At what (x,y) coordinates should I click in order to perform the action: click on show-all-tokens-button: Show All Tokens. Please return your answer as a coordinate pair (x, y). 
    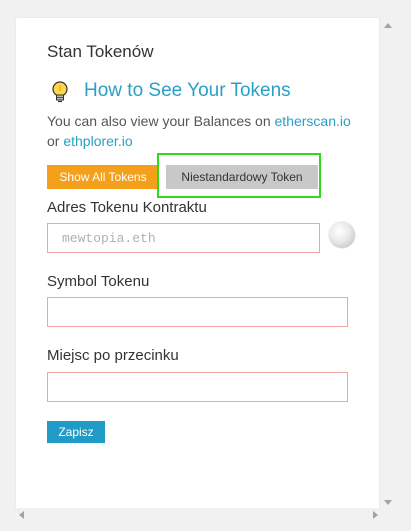
    Looking at the image, I should click on (103, 177).